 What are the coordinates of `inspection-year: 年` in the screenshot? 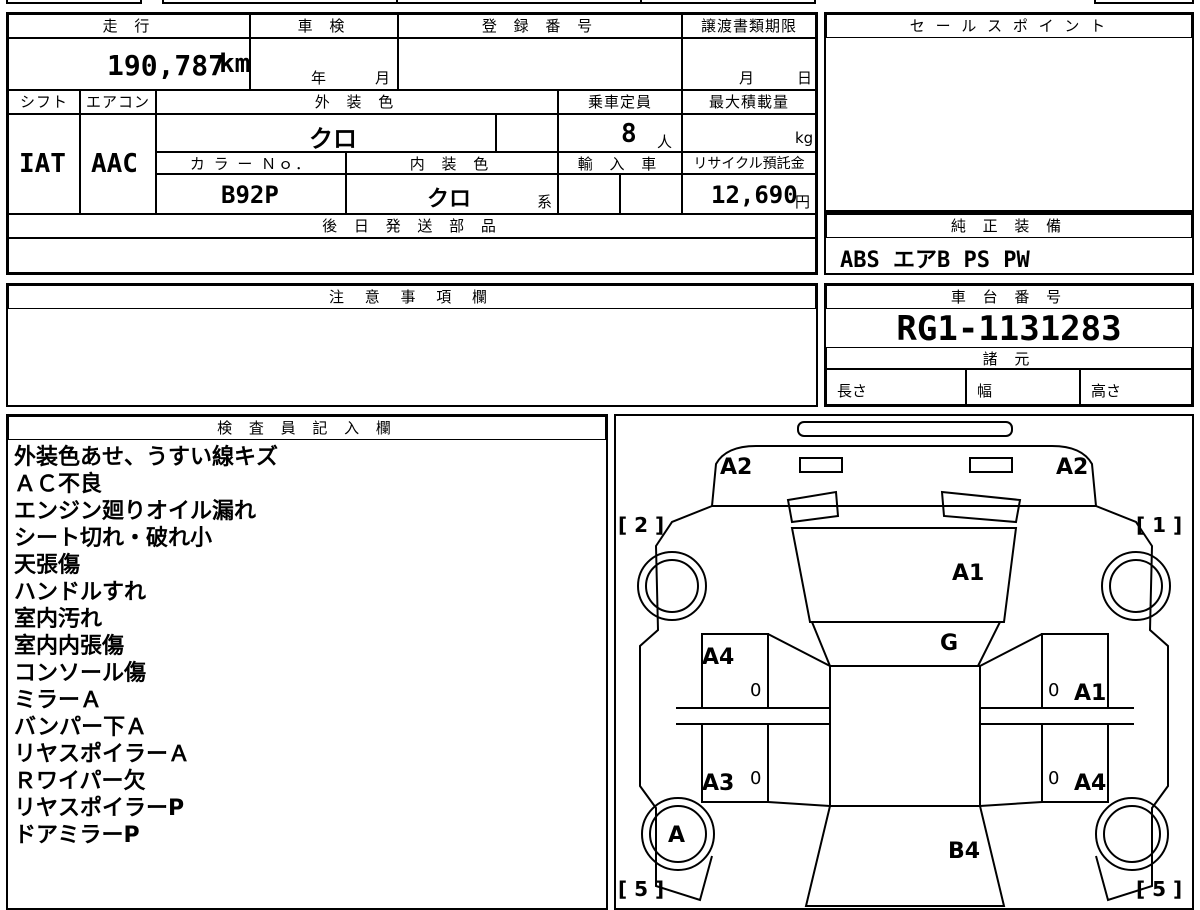 It's located at (319, 78).